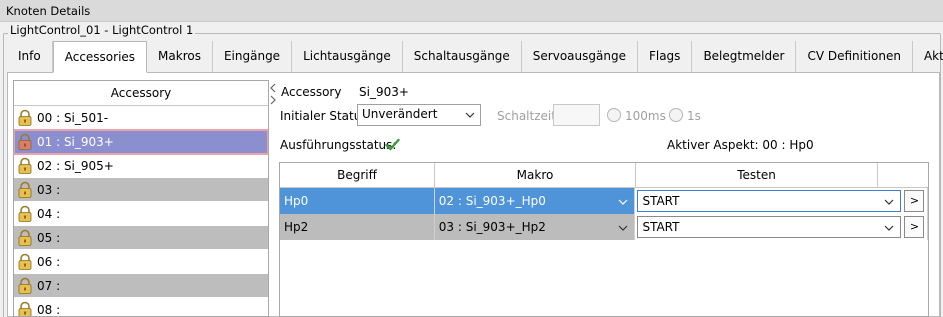 The width and height of the screenshot is (943, 317). What do you see at coordinates (324, 116) in the screenshot?
I see `initial-status-label: Initialer Status` at bounding box center [324, 116].